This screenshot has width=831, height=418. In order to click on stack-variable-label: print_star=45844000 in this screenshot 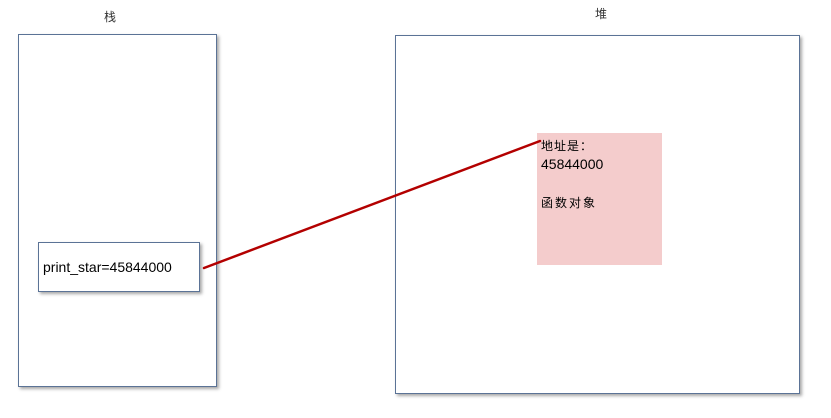, I will do `click(107, 267)`.